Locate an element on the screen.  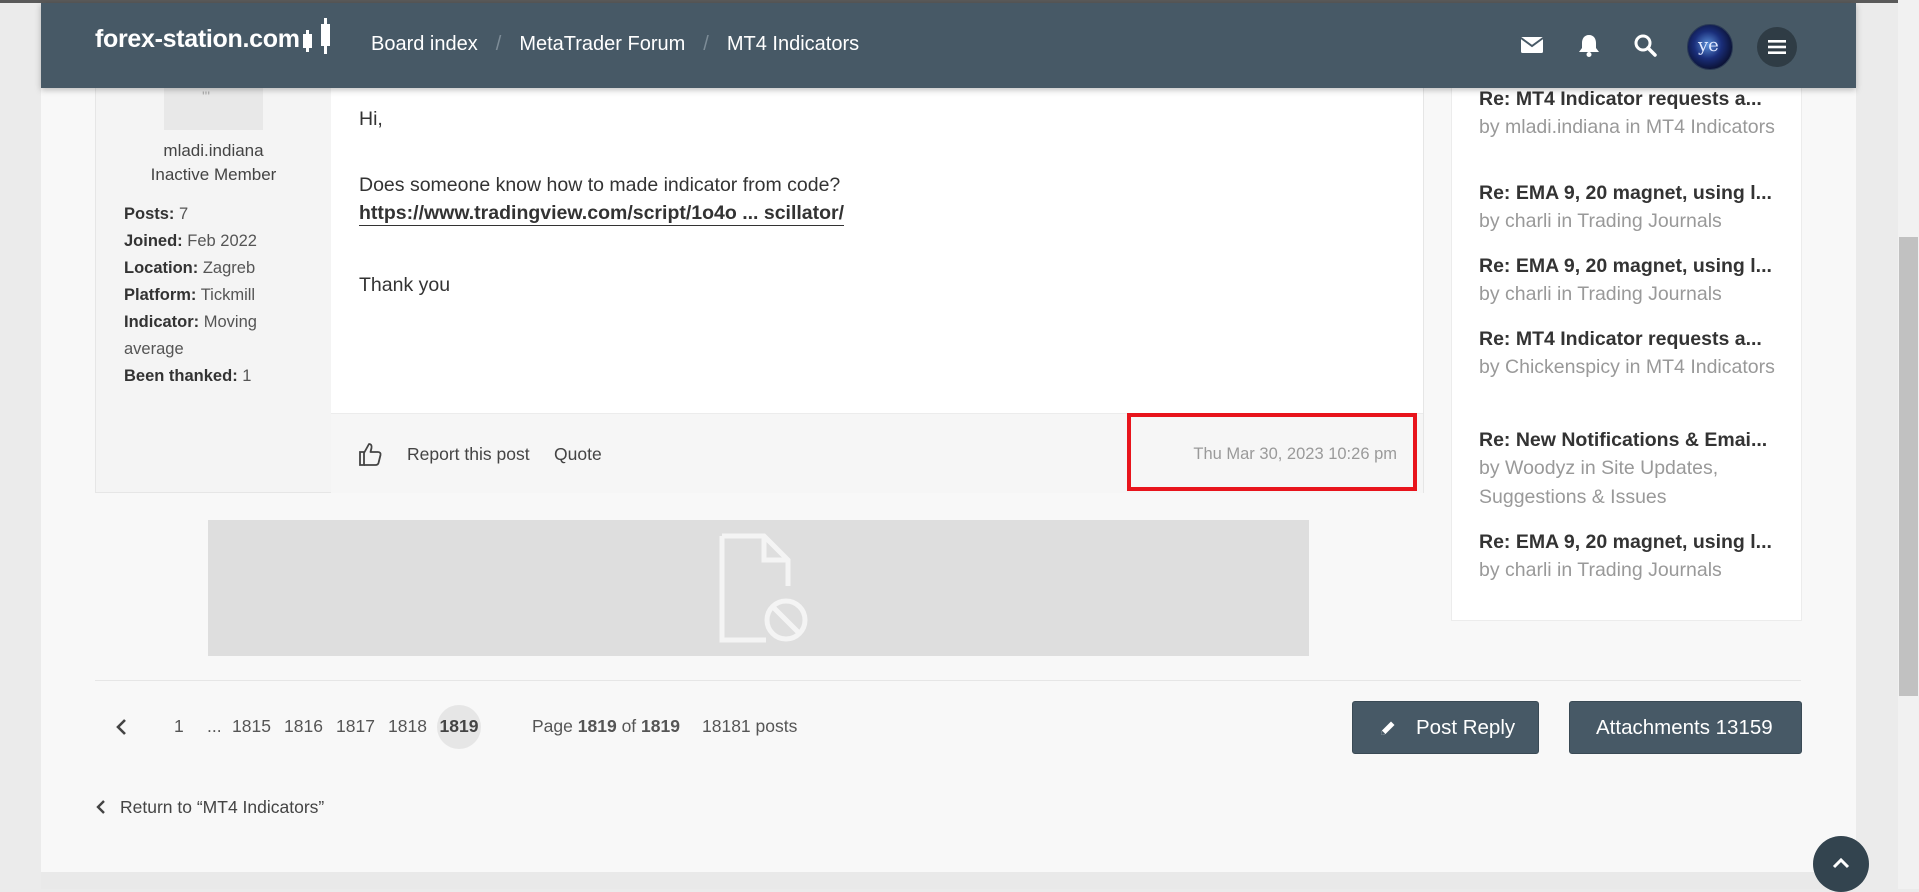
stat-indicator: Indicator: Moving average is located at coordinates (190, 335).